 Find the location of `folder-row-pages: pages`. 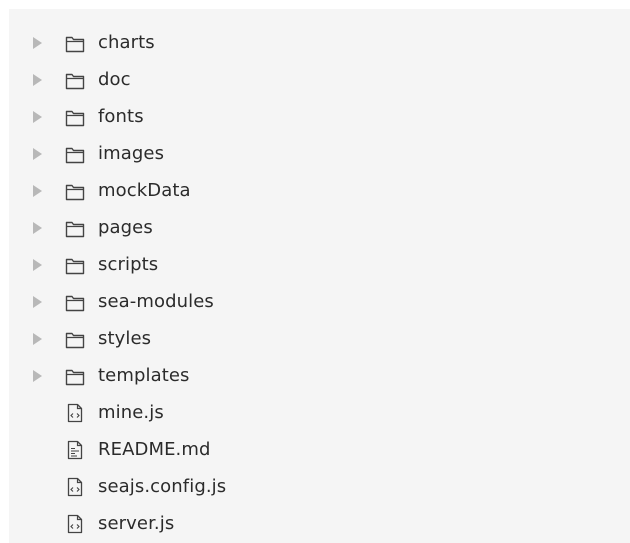

folder-row-pages: pages is located at coordinates (319, 227).